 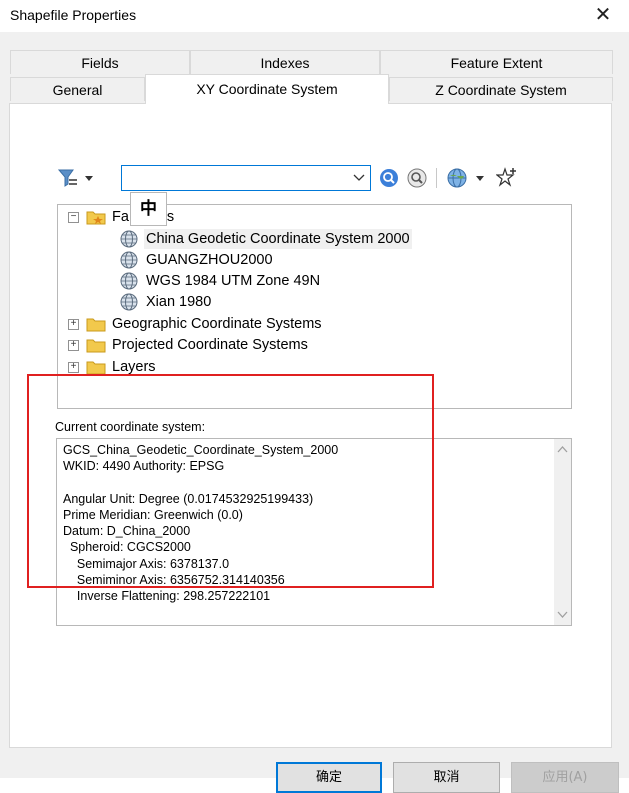 What do you see at coordinates (73, 15) in the screenshot?
I see `window-title: Shapefile Properties` at bounding box center [73, 15].